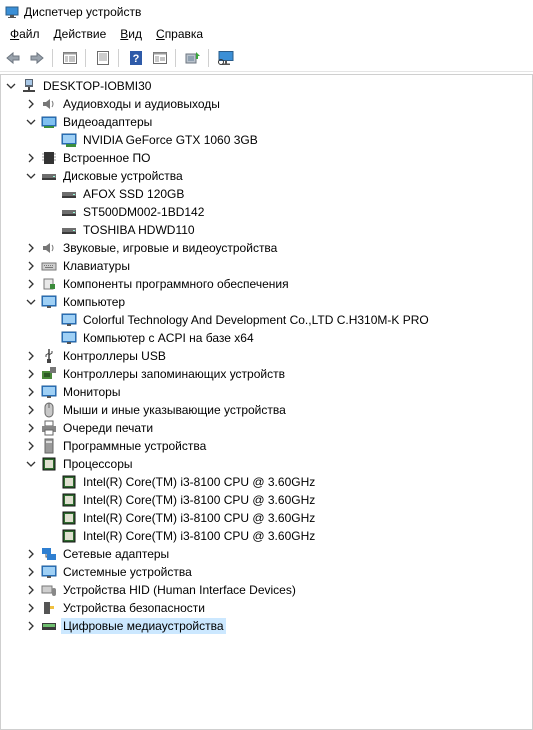 This screenshot has height=730, width=533. What do you see at coordinates (49, 626) in the screenshot?
I see `media-device-icon` at bounding box center [49, 626].